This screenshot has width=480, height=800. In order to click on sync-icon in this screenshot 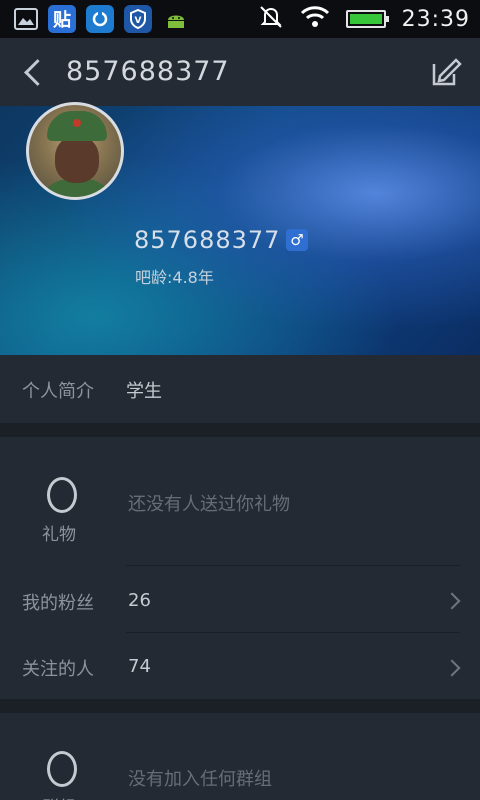, I will do `click(100, 19)`.